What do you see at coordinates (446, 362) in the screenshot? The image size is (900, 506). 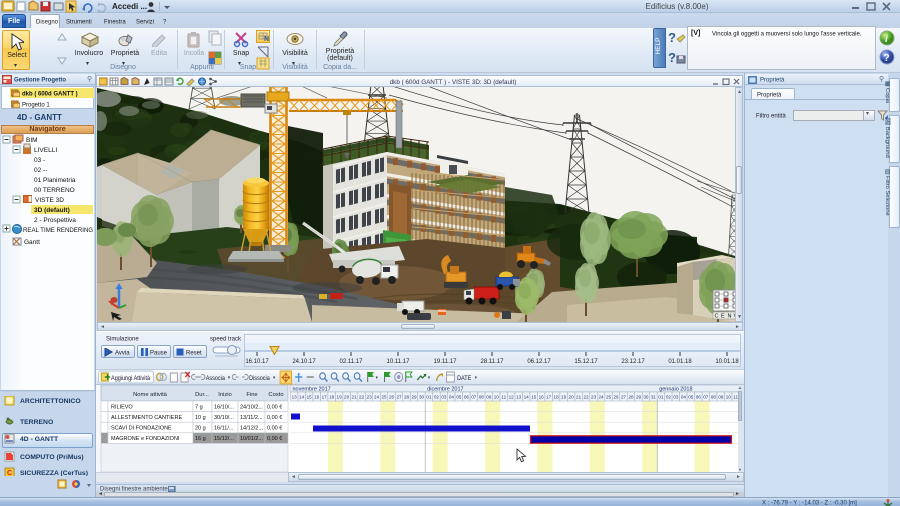 I see `svg-text: 19.11.17` at bounding box center [446, 362].